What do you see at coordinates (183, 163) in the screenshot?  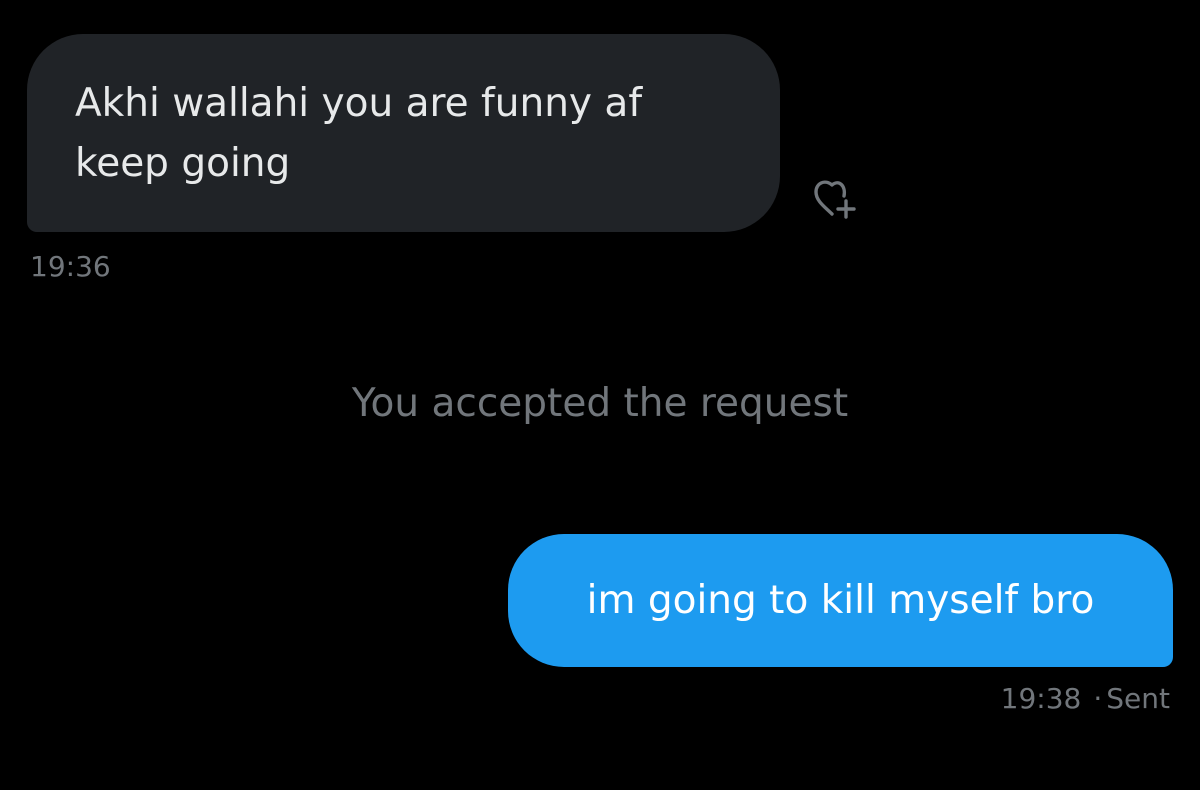 I see `message-text-line: keep going` at bounding box center [183, 163].